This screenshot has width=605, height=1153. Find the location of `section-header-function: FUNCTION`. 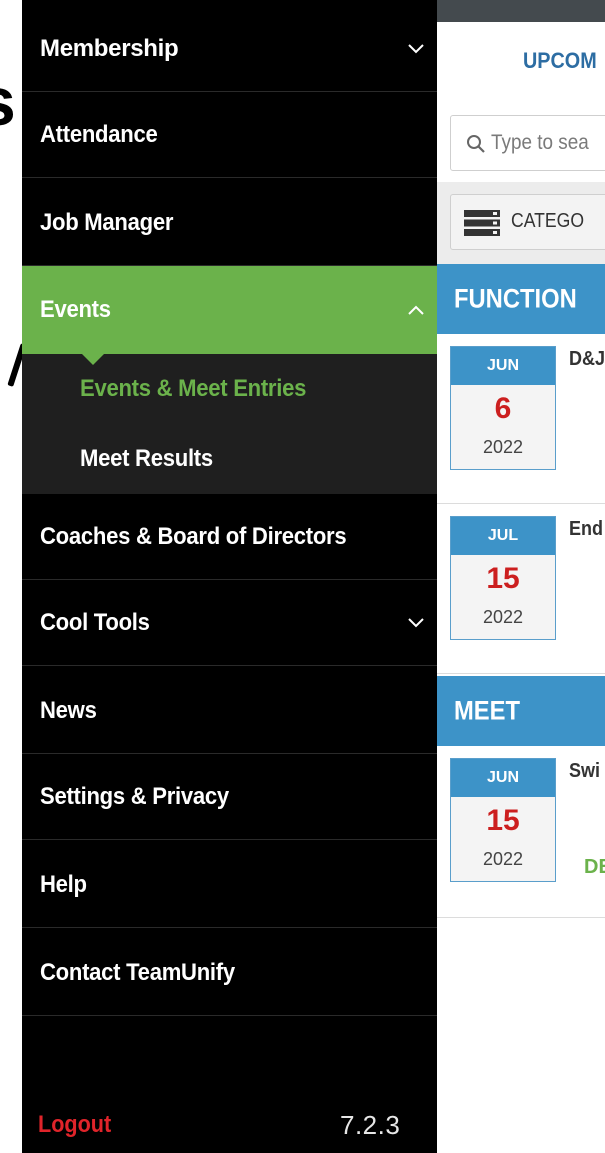

section-header-function: FUNCTION is located at coordinates (521, 299).